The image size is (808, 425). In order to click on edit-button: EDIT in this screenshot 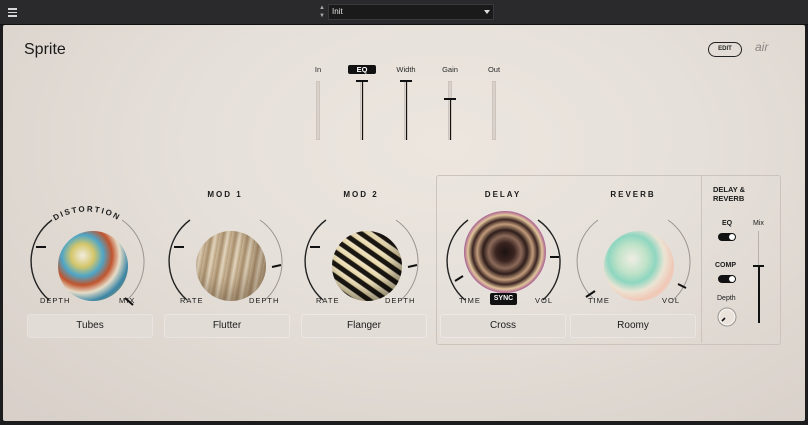, I will do `click(725, 49)`.